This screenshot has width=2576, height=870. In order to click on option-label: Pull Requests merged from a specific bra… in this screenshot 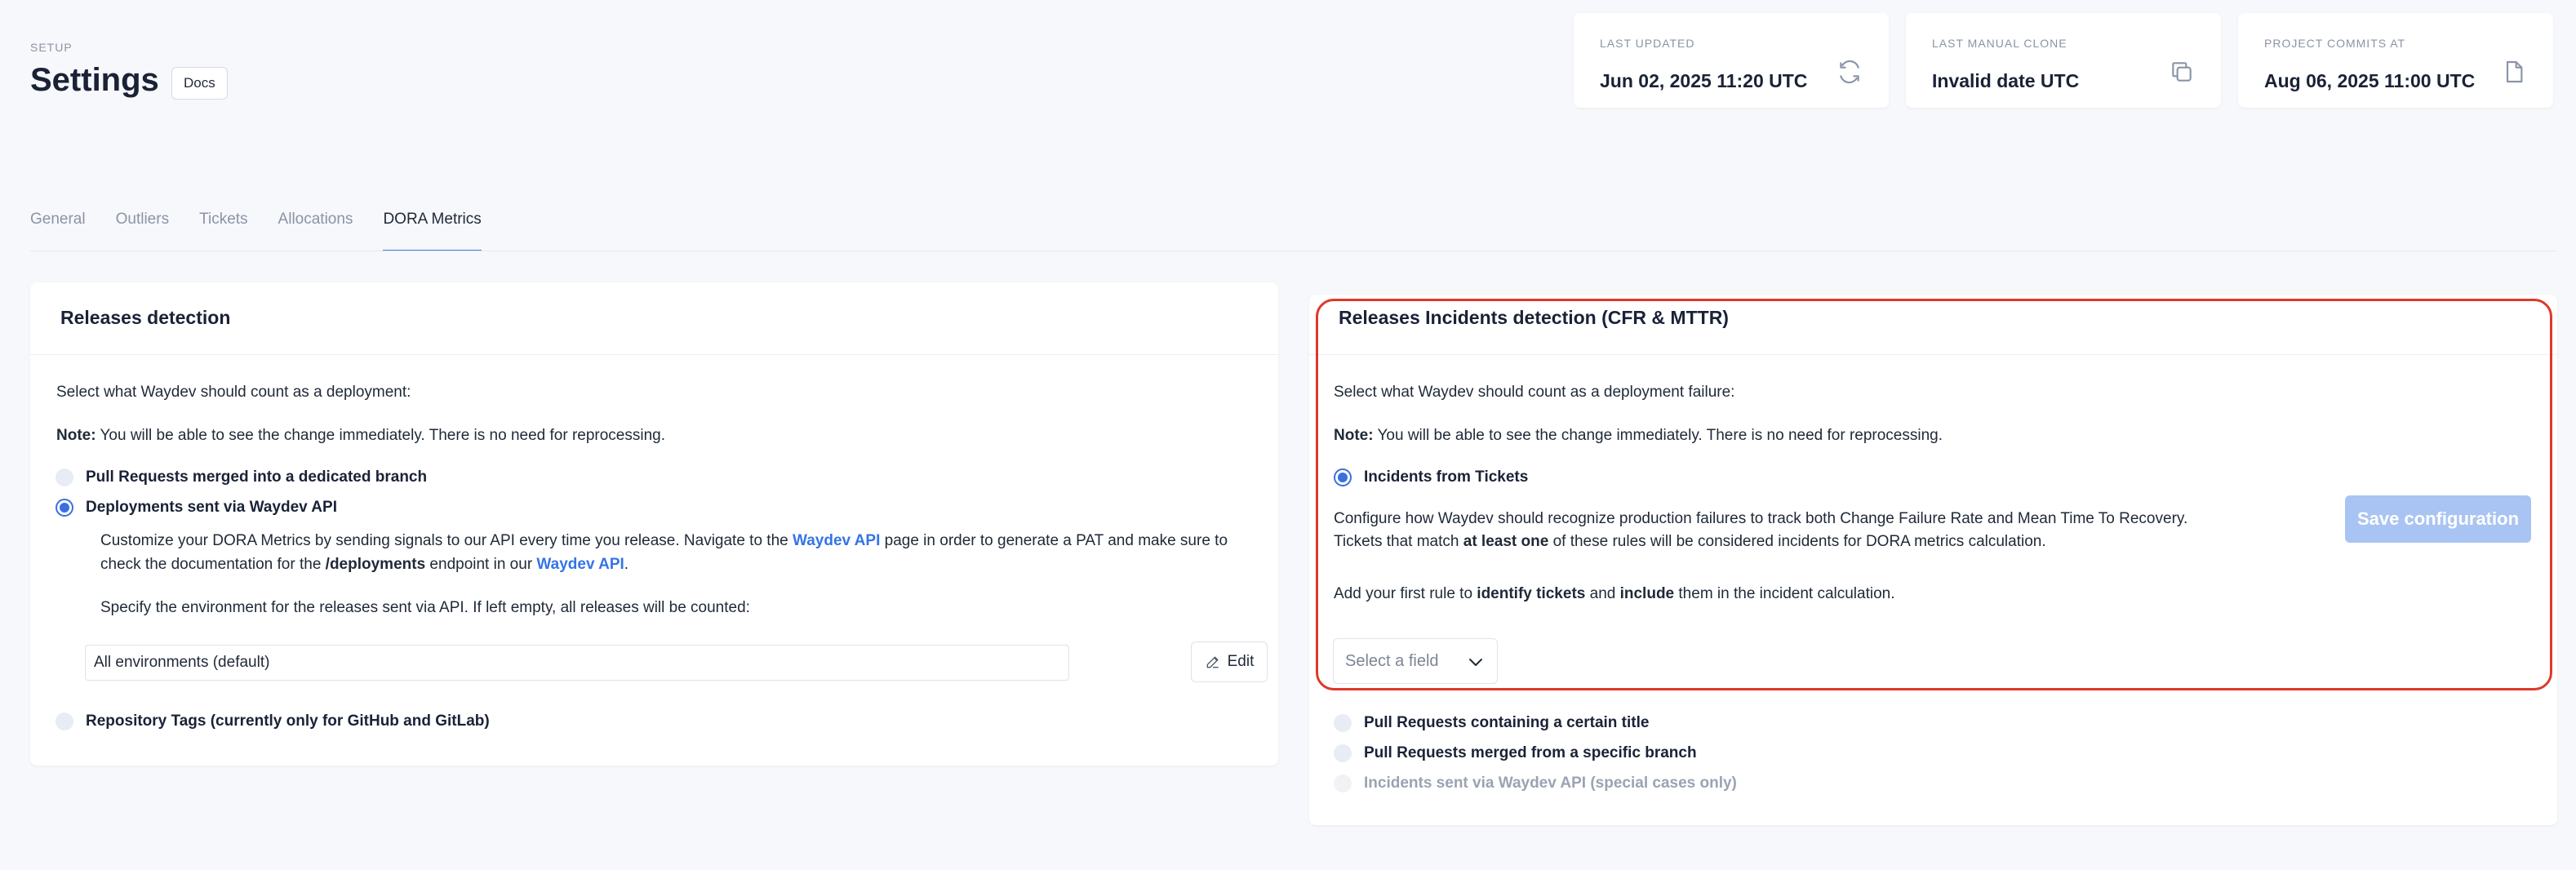, I will do `click(1530, 753)`.